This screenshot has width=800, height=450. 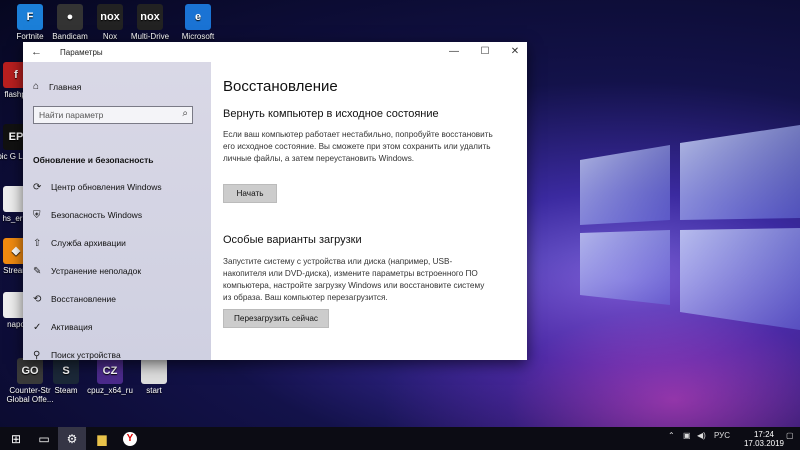 I want to click on taskbar-clock: 17:24 17.03.2019, so click(x=764, y=439).